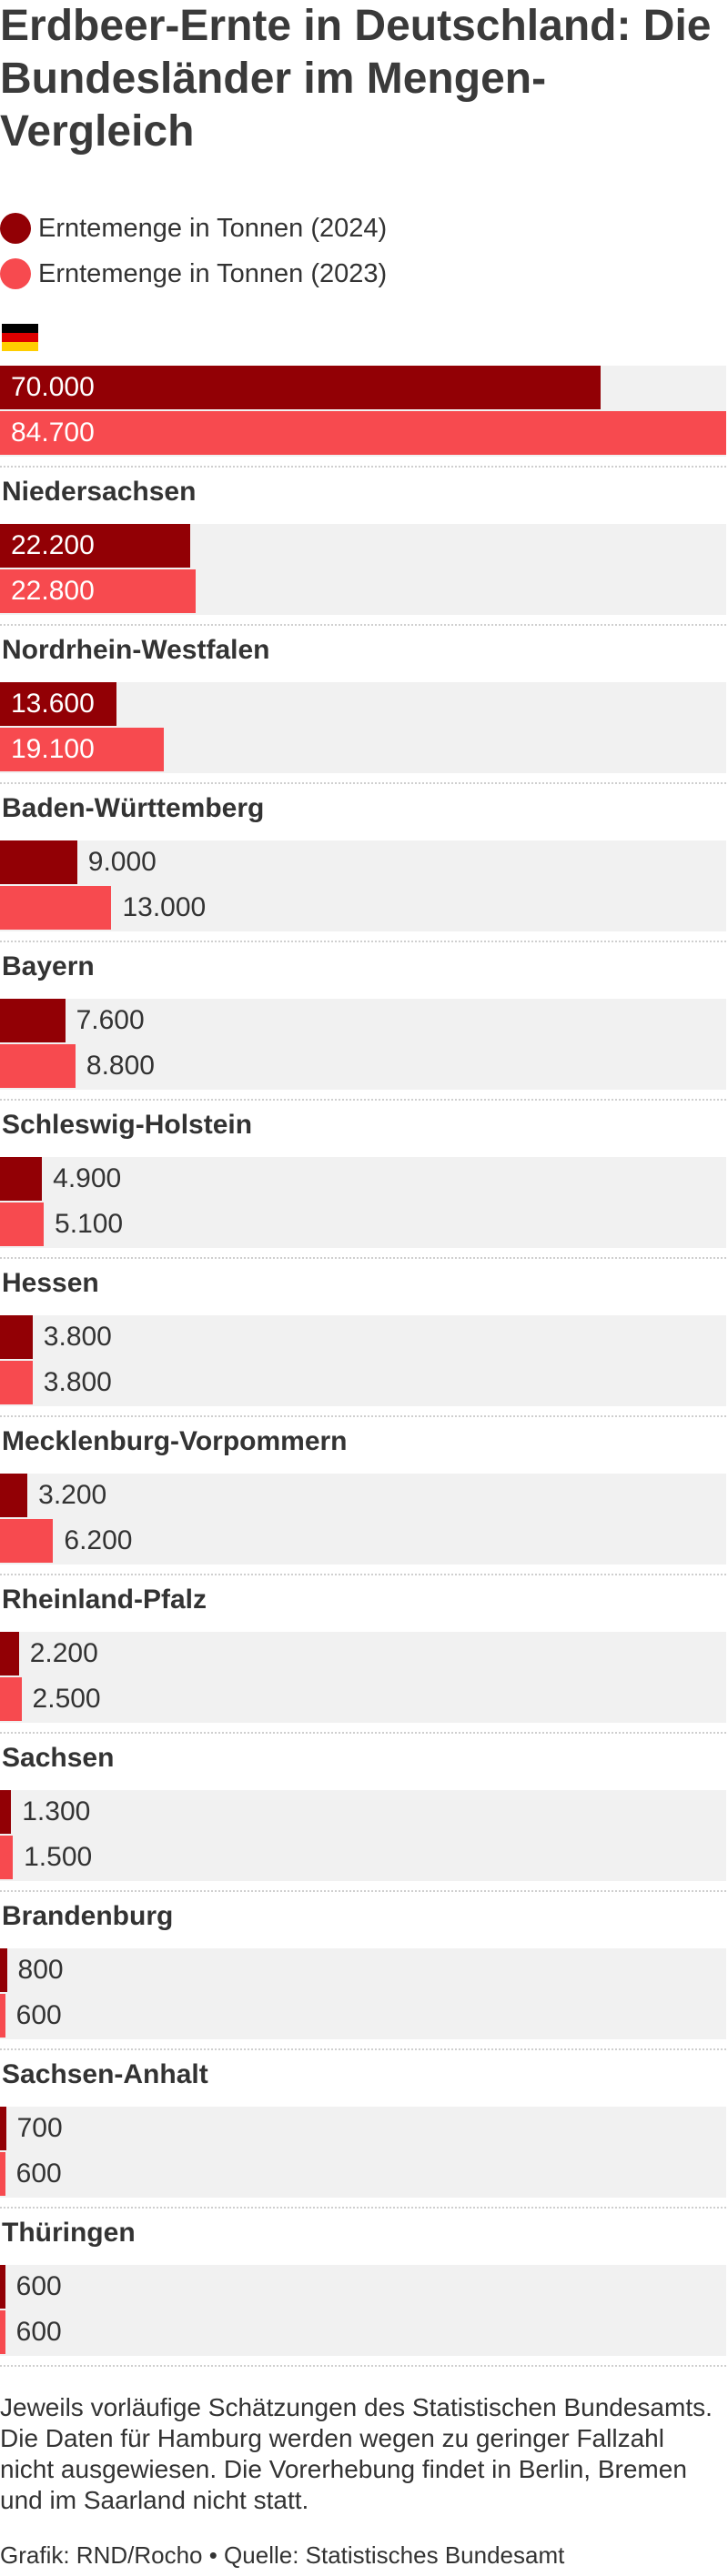 The height and width of the screenshot is (2576, 728). What do you see at coordinates (53, 387) in the screenshot?
I see `value-label-deutschland-2024: 70.000` at bounding box center [53, 387].